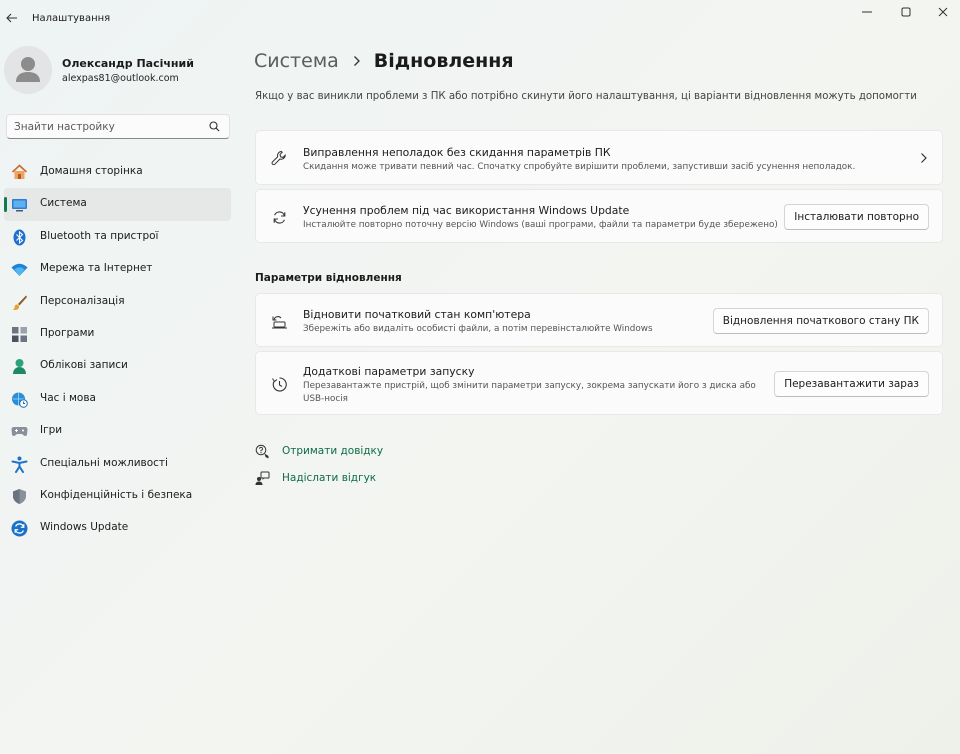 This screenshot has height=754, width=960. What do you see at coordinates (19, 399) in the screenshot?
I see `globe-clock-icon` at bounding box center [19, 399].